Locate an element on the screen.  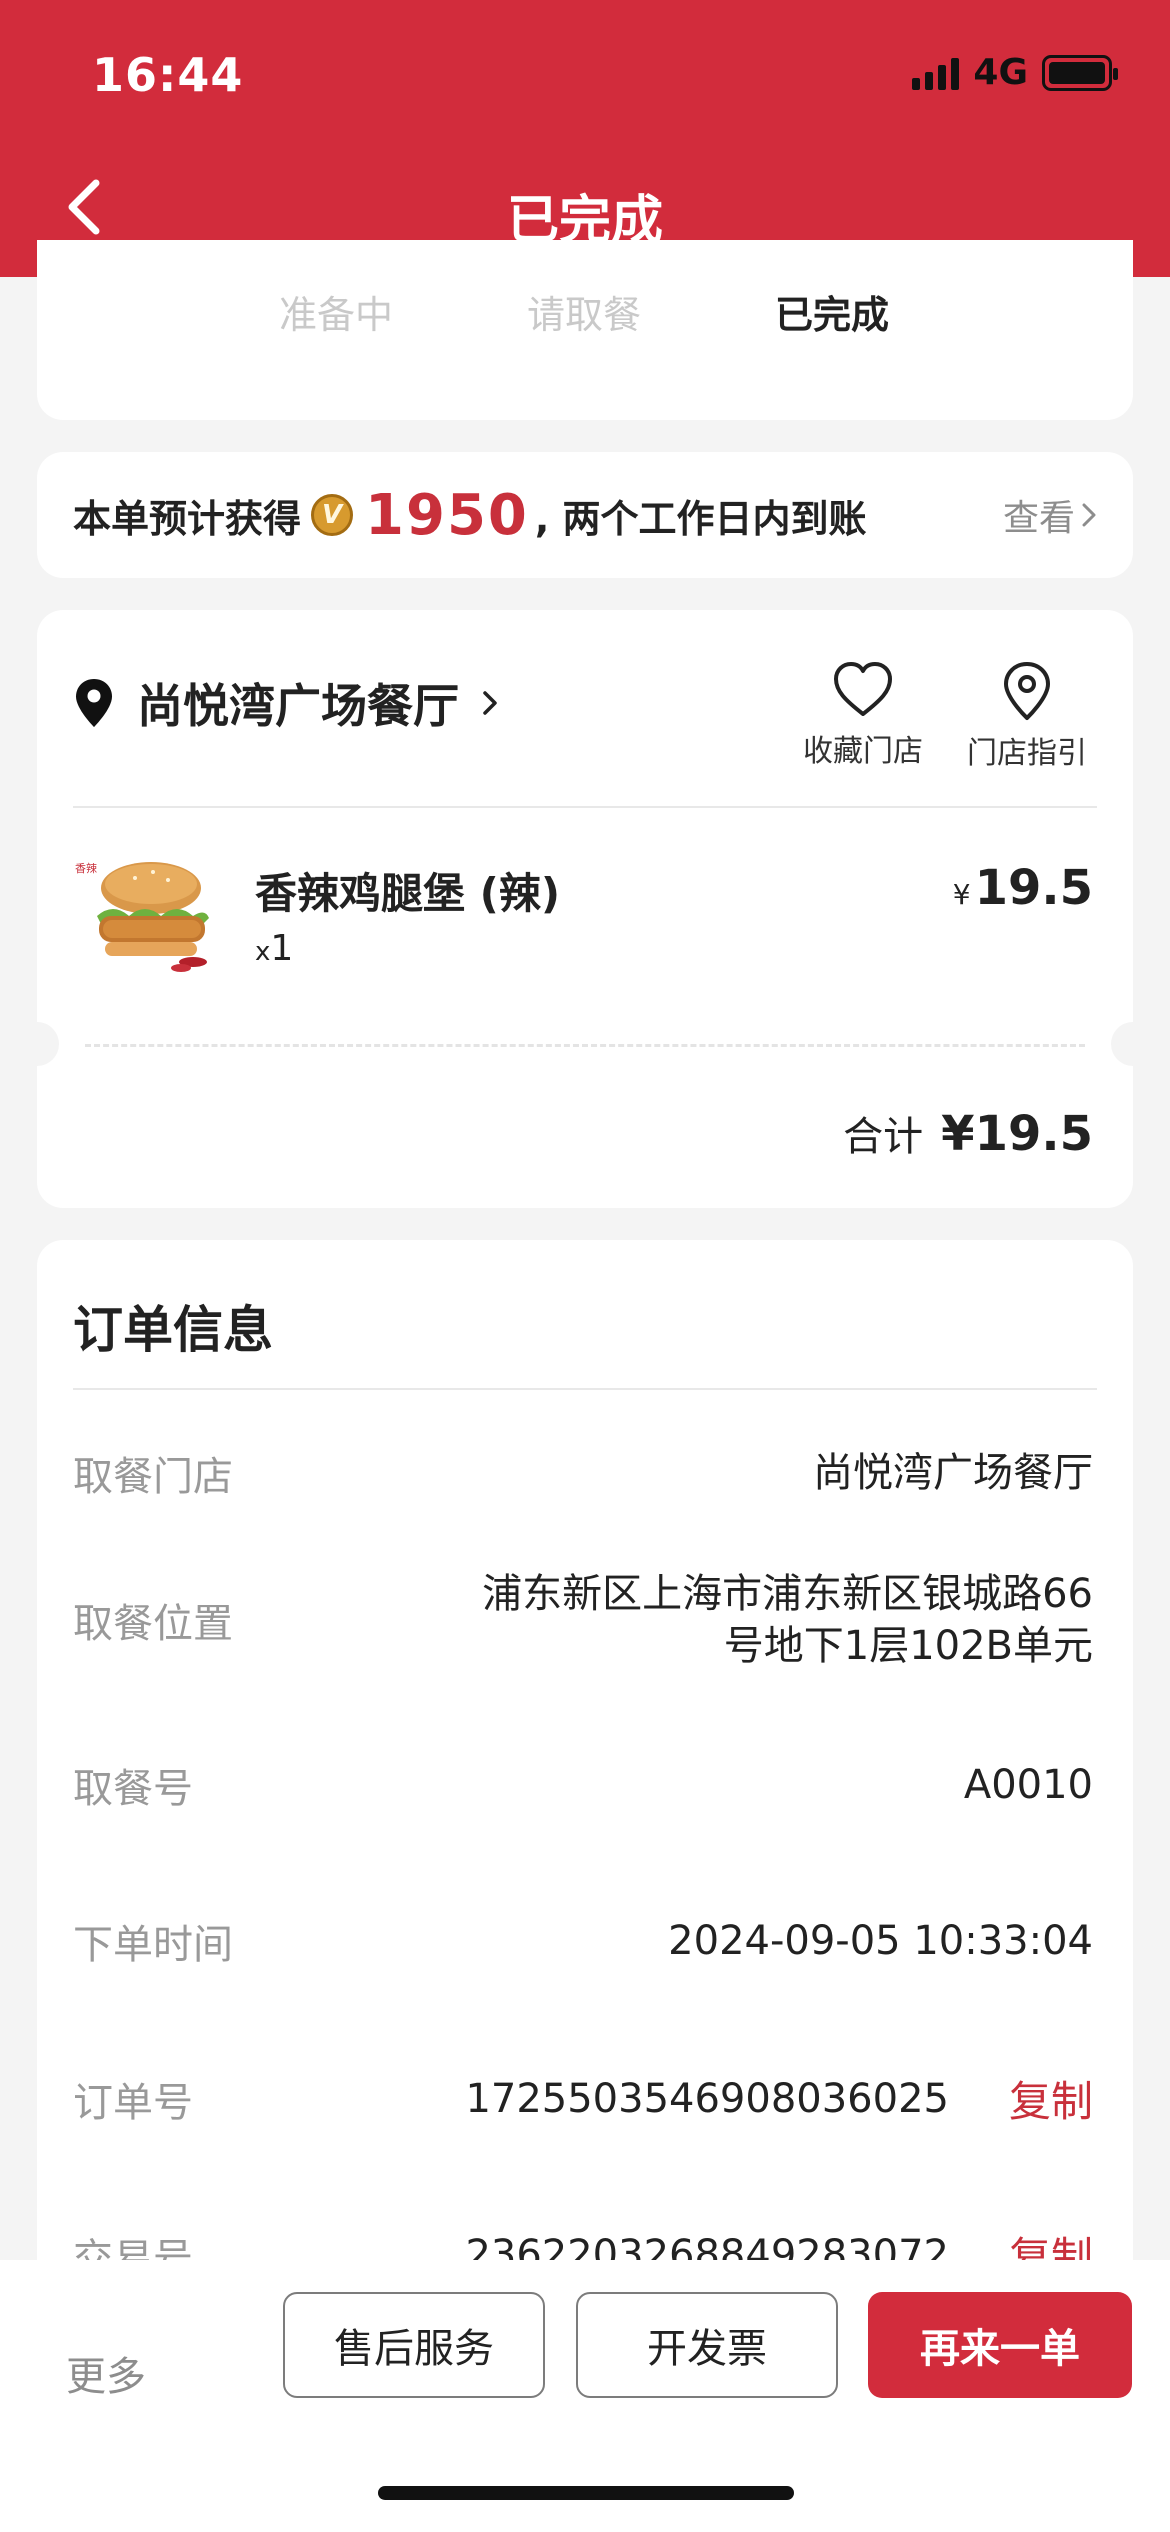
section-title: 订单信息 is located at coordinates (173, 1330).